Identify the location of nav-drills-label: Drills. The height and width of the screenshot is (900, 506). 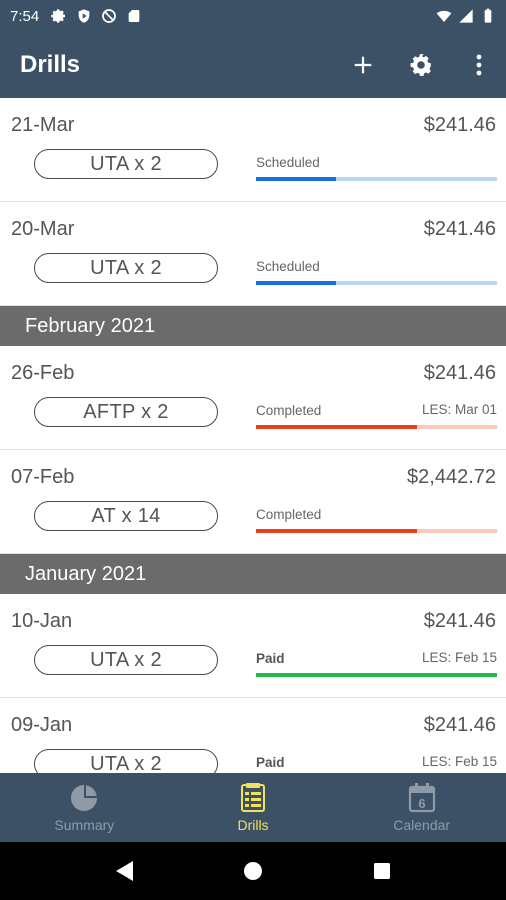
(253, 825).